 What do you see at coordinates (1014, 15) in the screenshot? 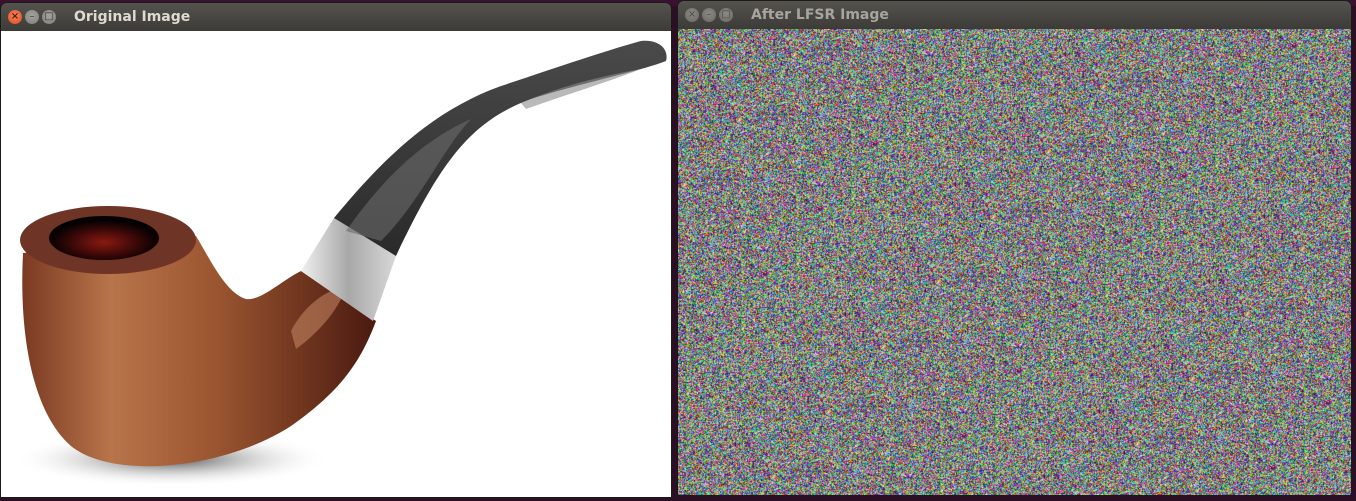
I see `titlebar: × – □ After LFSR Image` at bounding box center [1014, 15].